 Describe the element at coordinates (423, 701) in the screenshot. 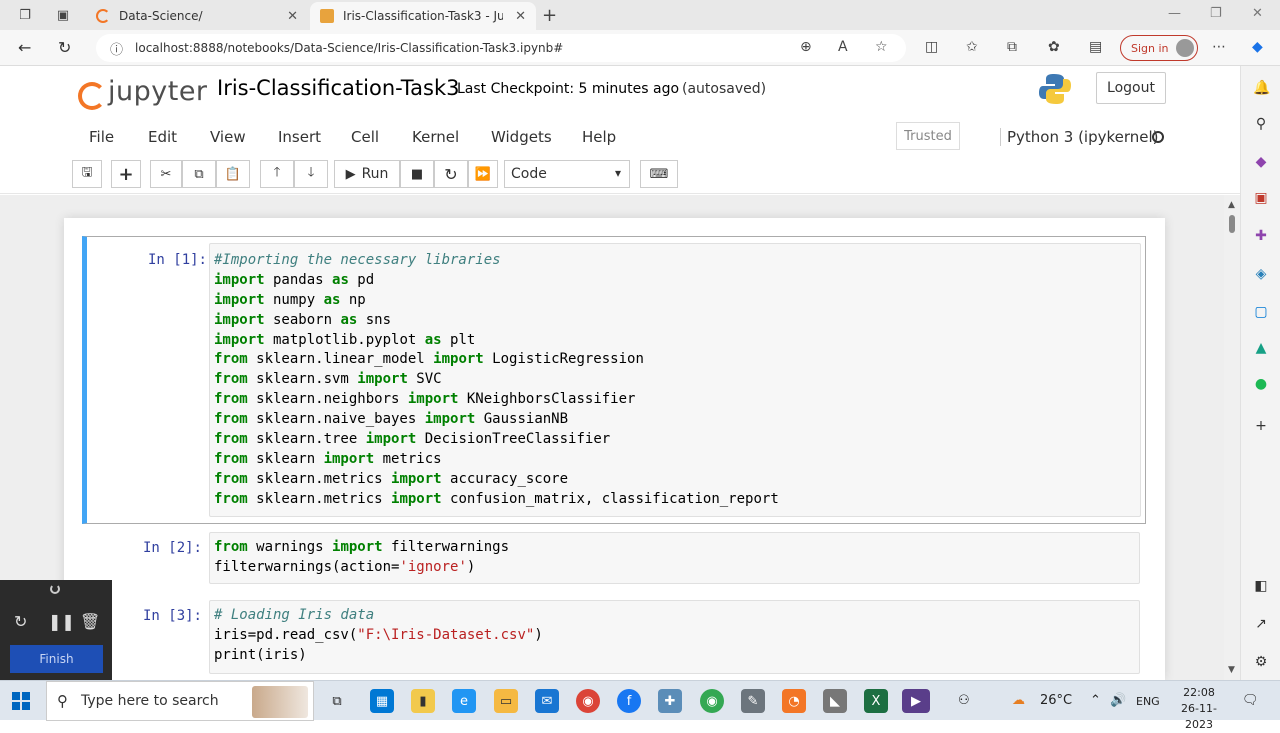

I see `notes-icon: ▮` at that location.